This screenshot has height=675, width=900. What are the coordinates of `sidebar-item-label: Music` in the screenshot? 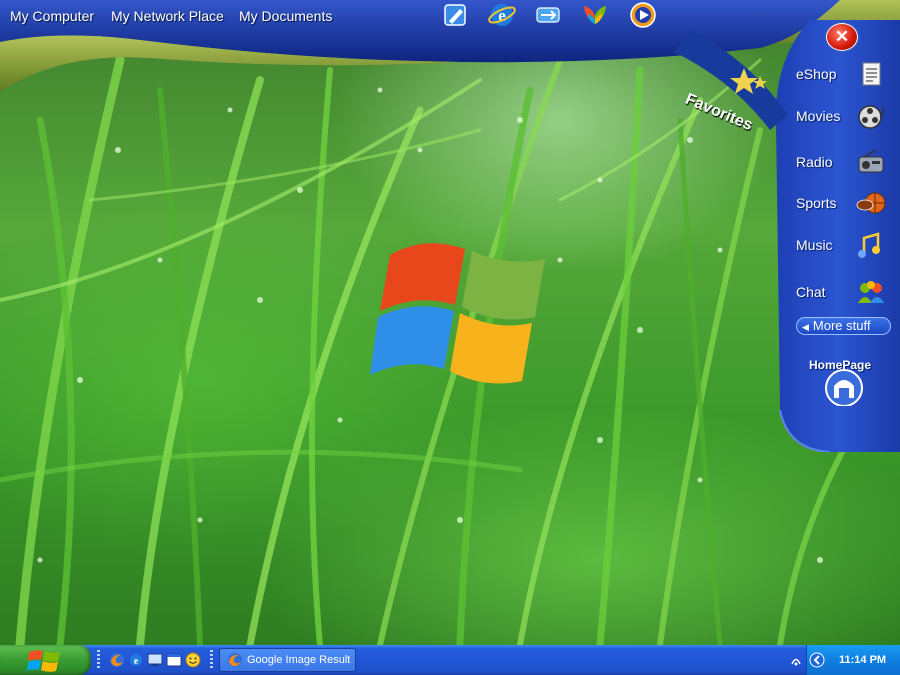 It's located at (814, 245).